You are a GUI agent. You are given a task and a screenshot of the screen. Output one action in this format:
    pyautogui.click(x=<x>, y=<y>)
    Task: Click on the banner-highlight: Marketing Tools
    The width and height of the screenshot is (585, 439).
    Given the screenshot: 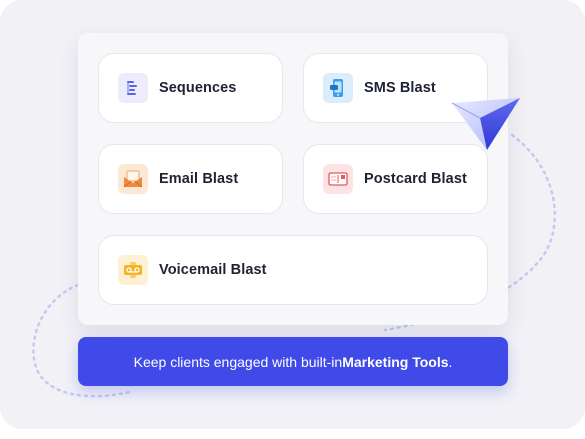 What is the action you would take?
    pyautogui.click(x=395, y=361)
    